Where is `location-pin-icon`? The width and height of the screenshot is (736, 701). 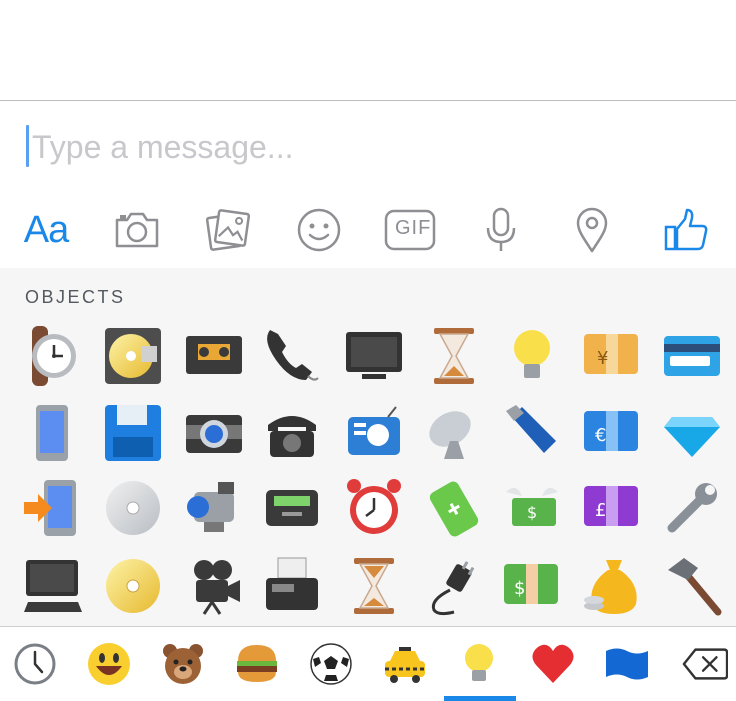
location-pin-icon is located at coordinates (592, 230).